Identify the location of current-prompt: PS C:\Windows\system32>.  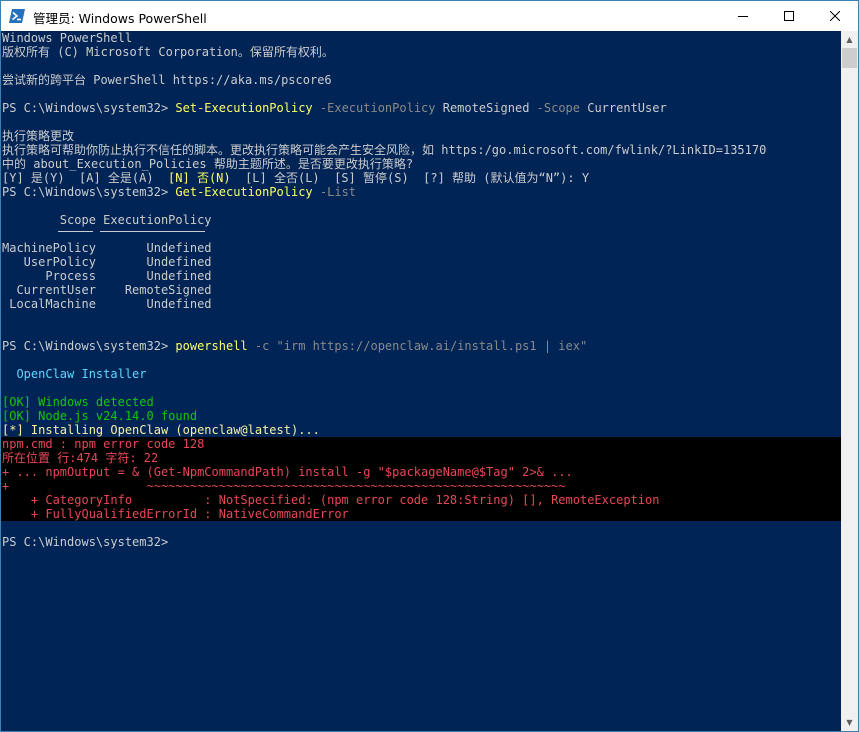
(88, 542).